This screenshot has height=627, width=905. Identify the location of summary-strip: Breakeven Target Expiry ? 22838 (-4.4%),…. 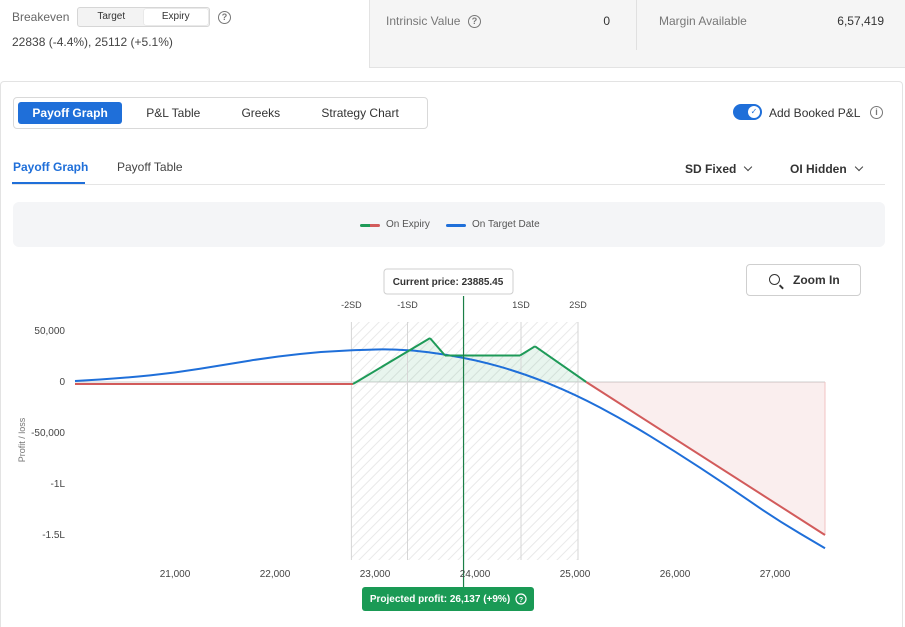
(452, 34).